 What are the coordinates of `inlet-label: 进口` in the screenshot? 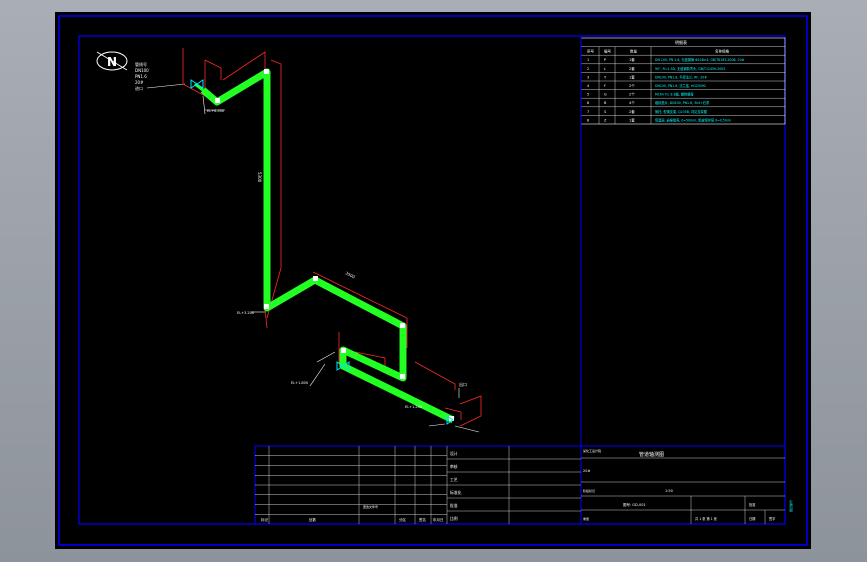 It's located at (139, 88).